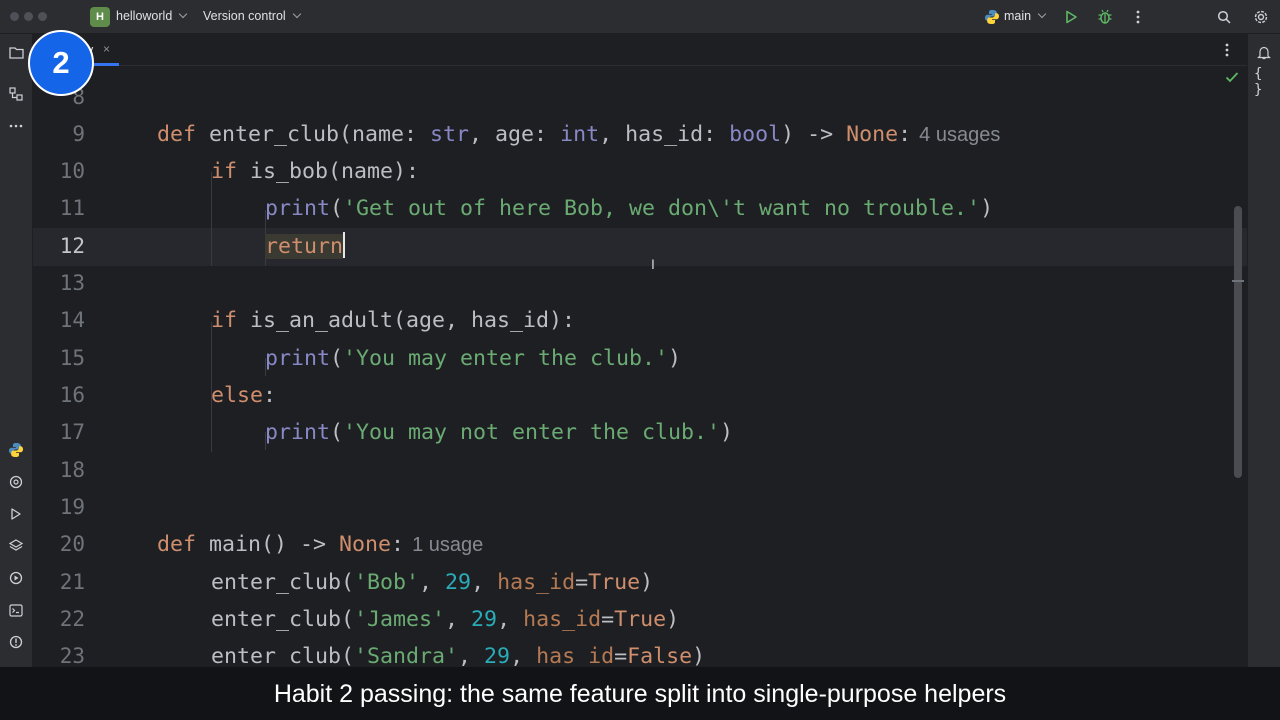  Describe the element at coordinates (16, 642) in the screenshot. I see `problems-icon` at that location.